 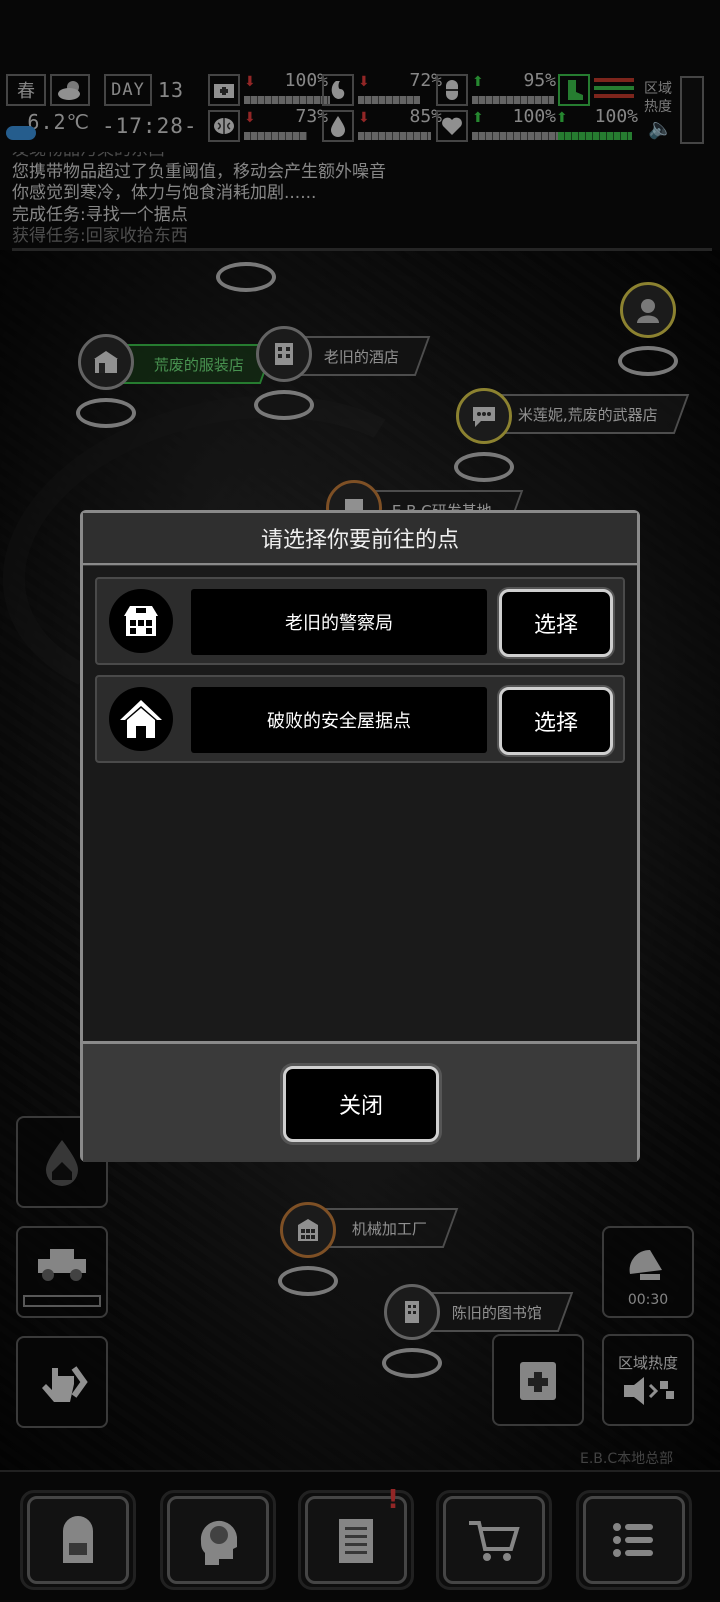 I want to click on dialog-title: 请选择你要前往的点, so click(x=360, y=539).